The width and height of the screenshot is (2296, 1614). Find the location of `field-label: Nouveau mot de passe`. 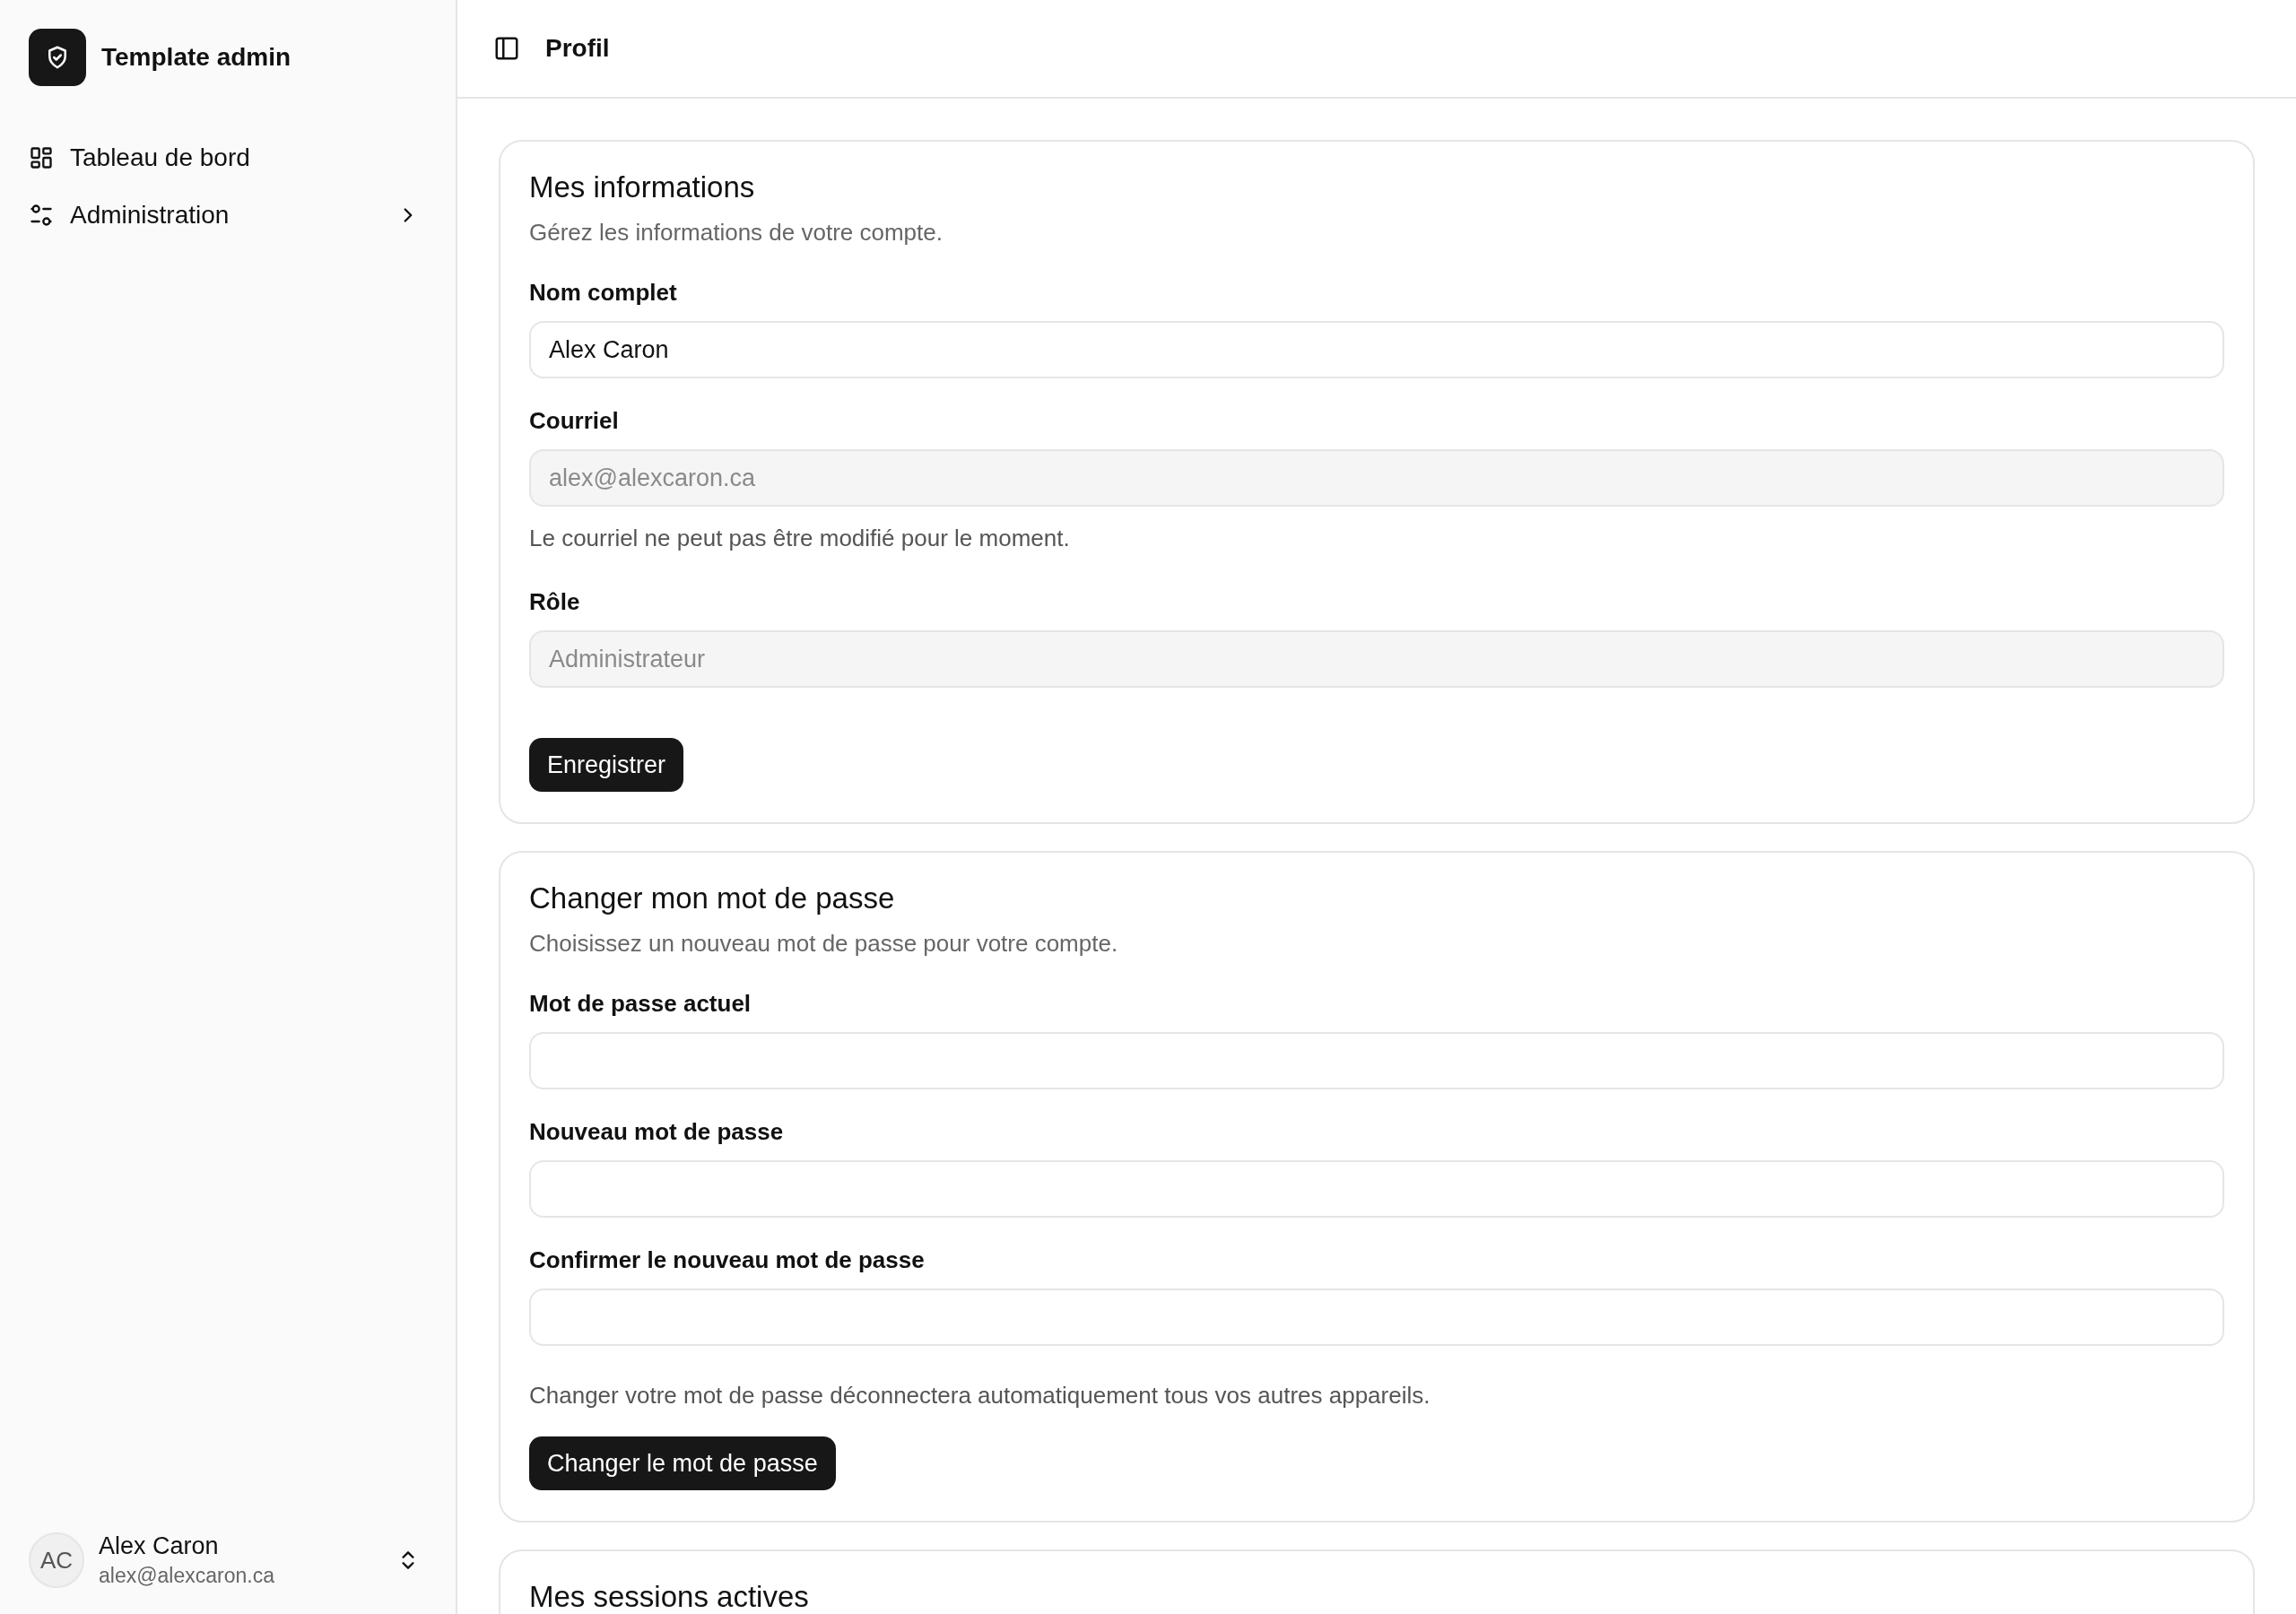

field-label: Nouveau mot de passe is located at coordinates (657, 1132).